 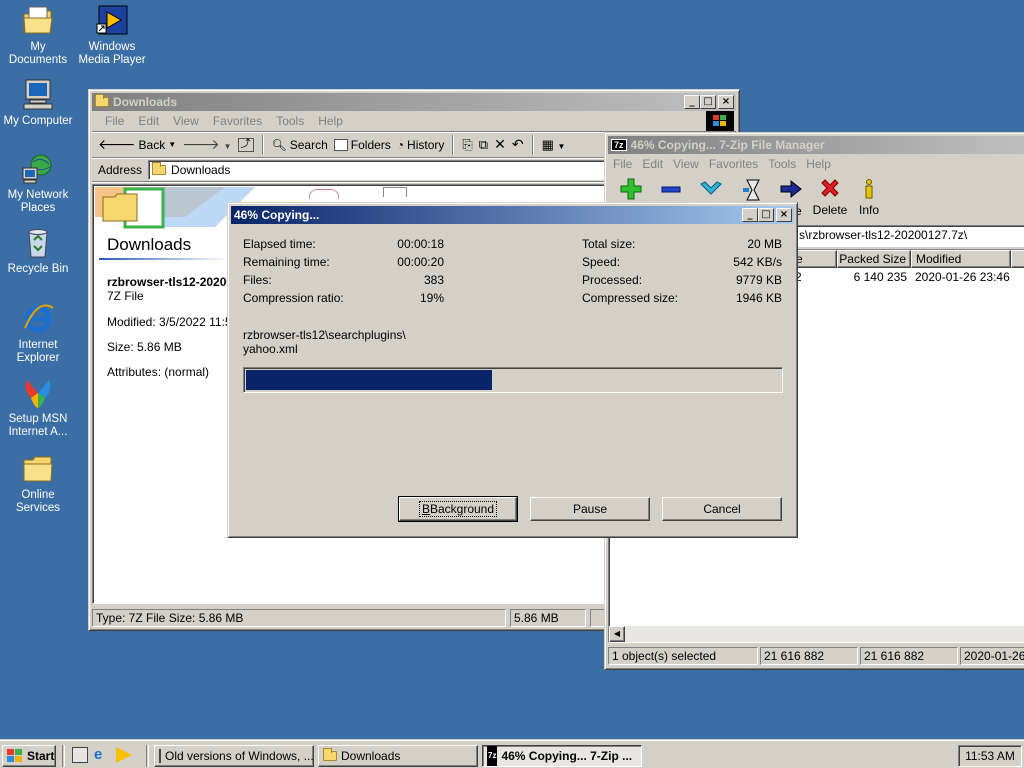 I want to click on desktop-icon-label: Internet Explorer, so click(x=38, y=351).